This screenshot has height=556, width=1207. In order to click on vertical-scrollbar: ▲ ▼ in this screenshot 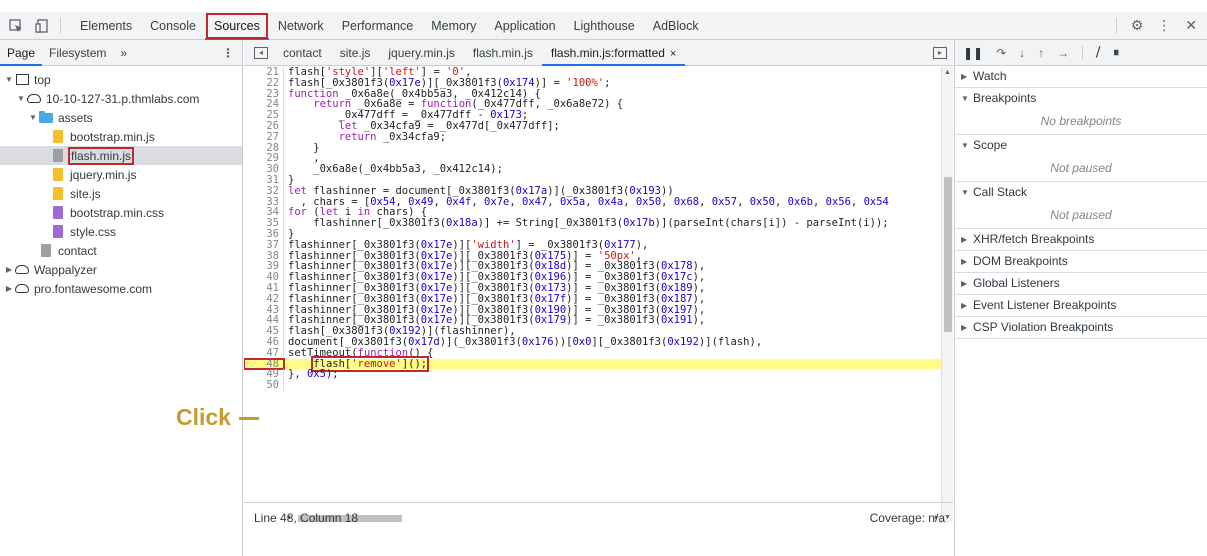, I will do `click(947, 295)`.